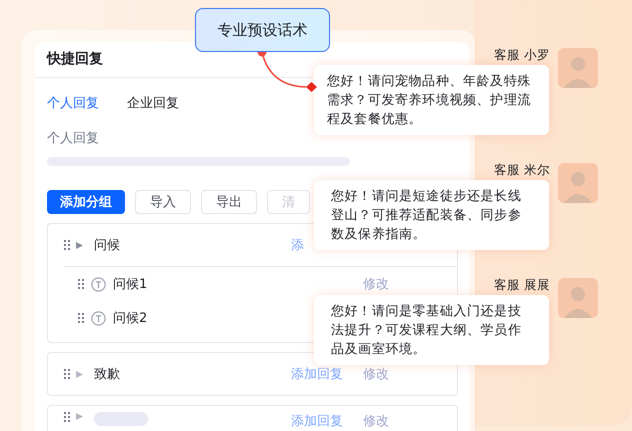 The width and height of the screenshot is (632, 431). What do you see at coordinates (426, 331) in the screenshot?
I see `message-text: 您好！请问是零基础入门还是技法提升？可发课程大纲、学员作品及画室环境。` at bounding box center [426, 331].